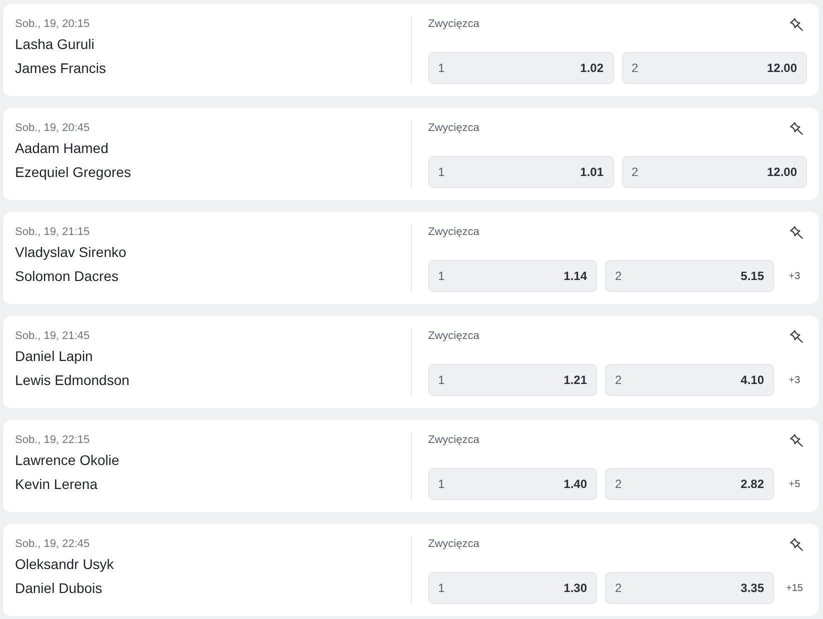 Image resolution: width=823 pixels, height=619 pixels. I want to click on odds-button: 2 3.35, so click(689, 588).